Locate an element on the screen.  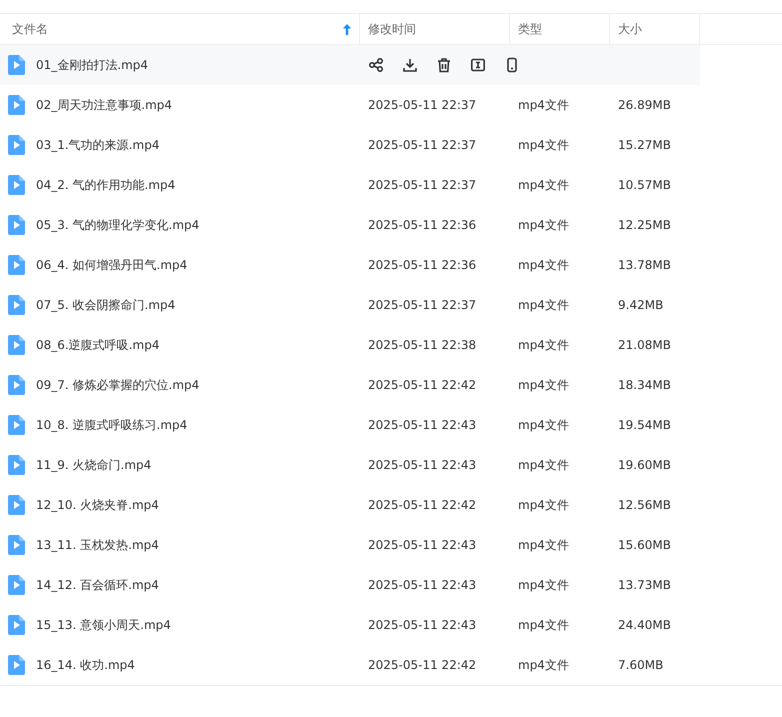
file-size: 26.89MB is located at coordinates (644, 105).